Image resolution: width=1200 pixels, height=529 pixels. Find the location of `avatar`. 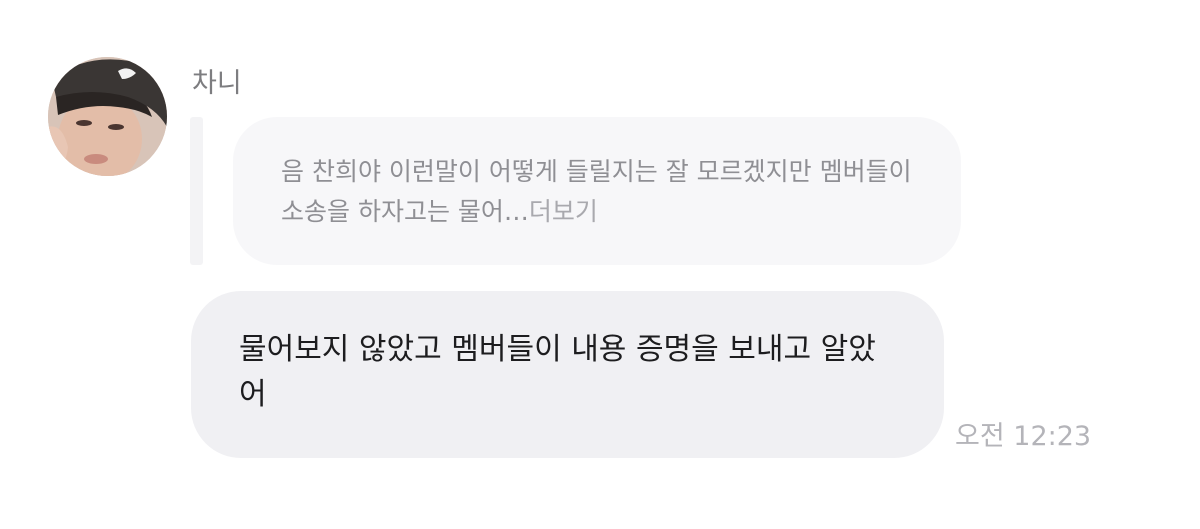

avatar is located at coordinates (107, 116).